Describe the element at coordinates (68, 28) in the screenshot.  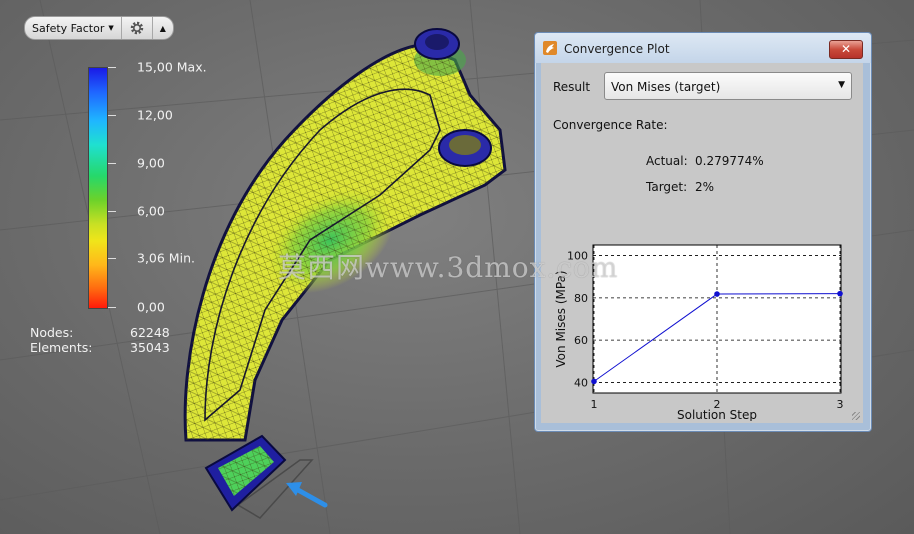
I see `result-type-label: Safety Factor` at that location.